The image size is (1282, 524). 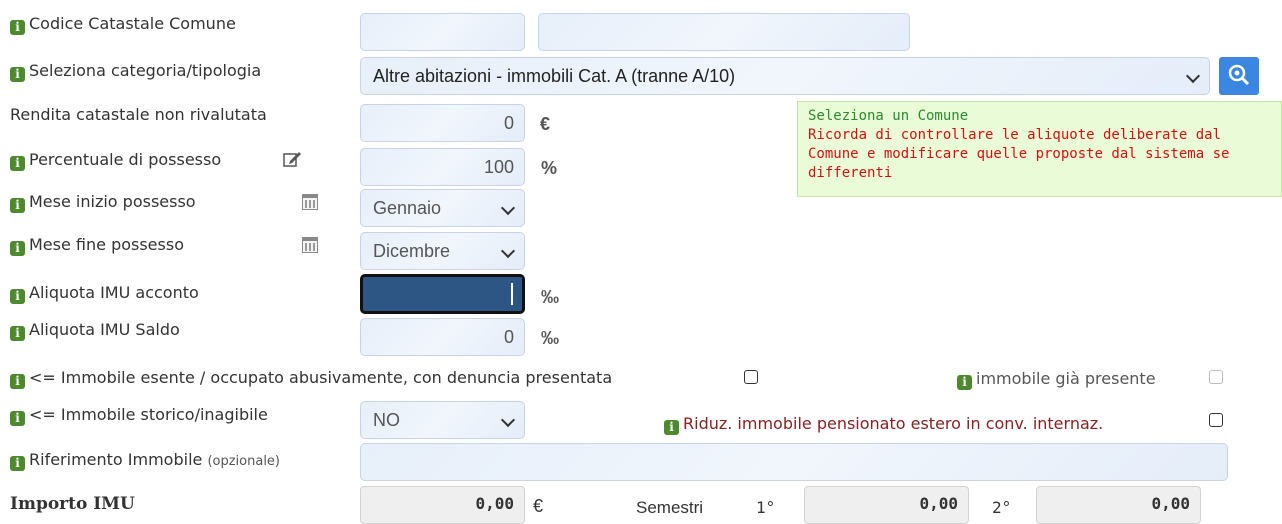 What do you see at coordinates (135, 71) in the screenshot?
I see `categoria-label: i Seleziona categoria/tipologia` at bounding box center [135, 71].